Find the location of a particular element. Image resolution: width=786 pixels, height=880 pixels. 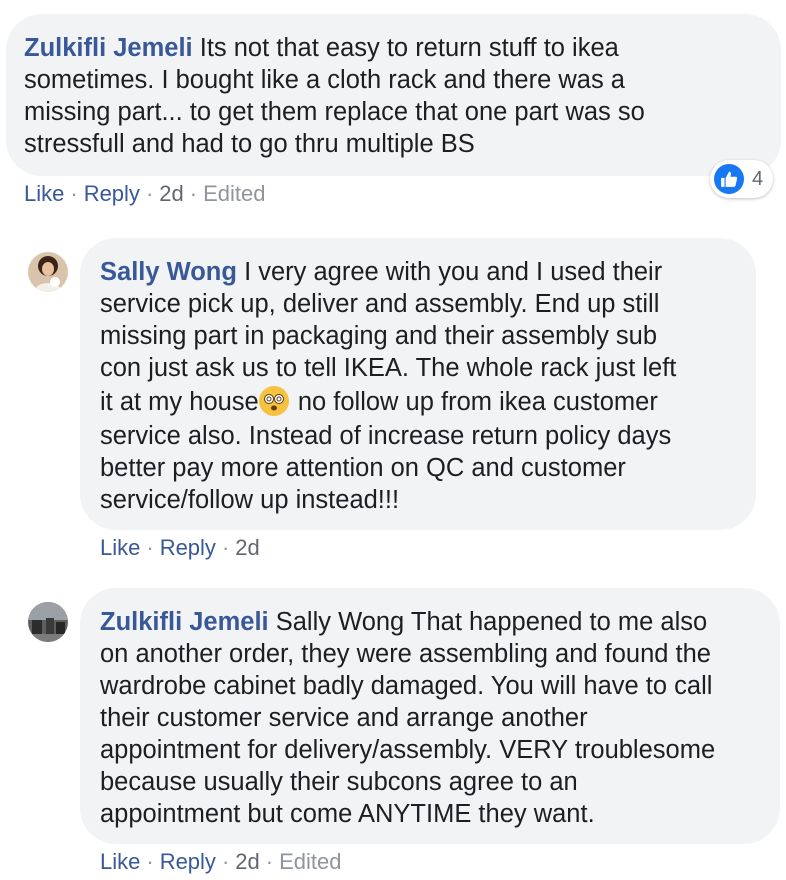

mention: Sally Wong is located at coordinates (340, 622).